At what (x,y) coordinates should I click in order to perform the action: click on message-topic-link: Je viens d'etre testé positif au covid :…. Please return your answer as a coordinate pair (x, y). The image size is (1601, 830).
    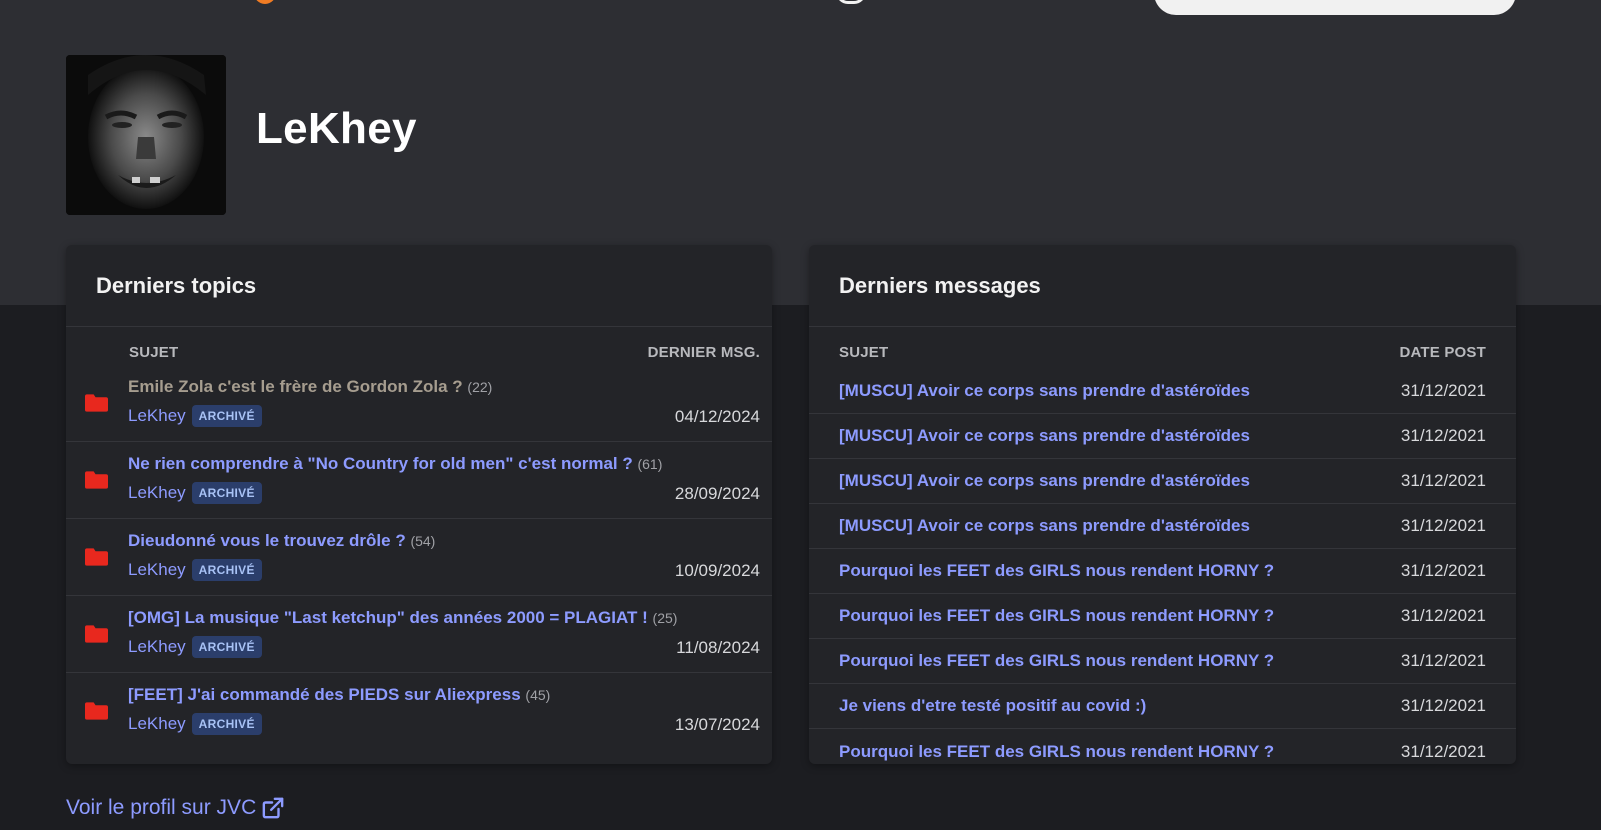
    Looking at the image, I should click on (992, 706).